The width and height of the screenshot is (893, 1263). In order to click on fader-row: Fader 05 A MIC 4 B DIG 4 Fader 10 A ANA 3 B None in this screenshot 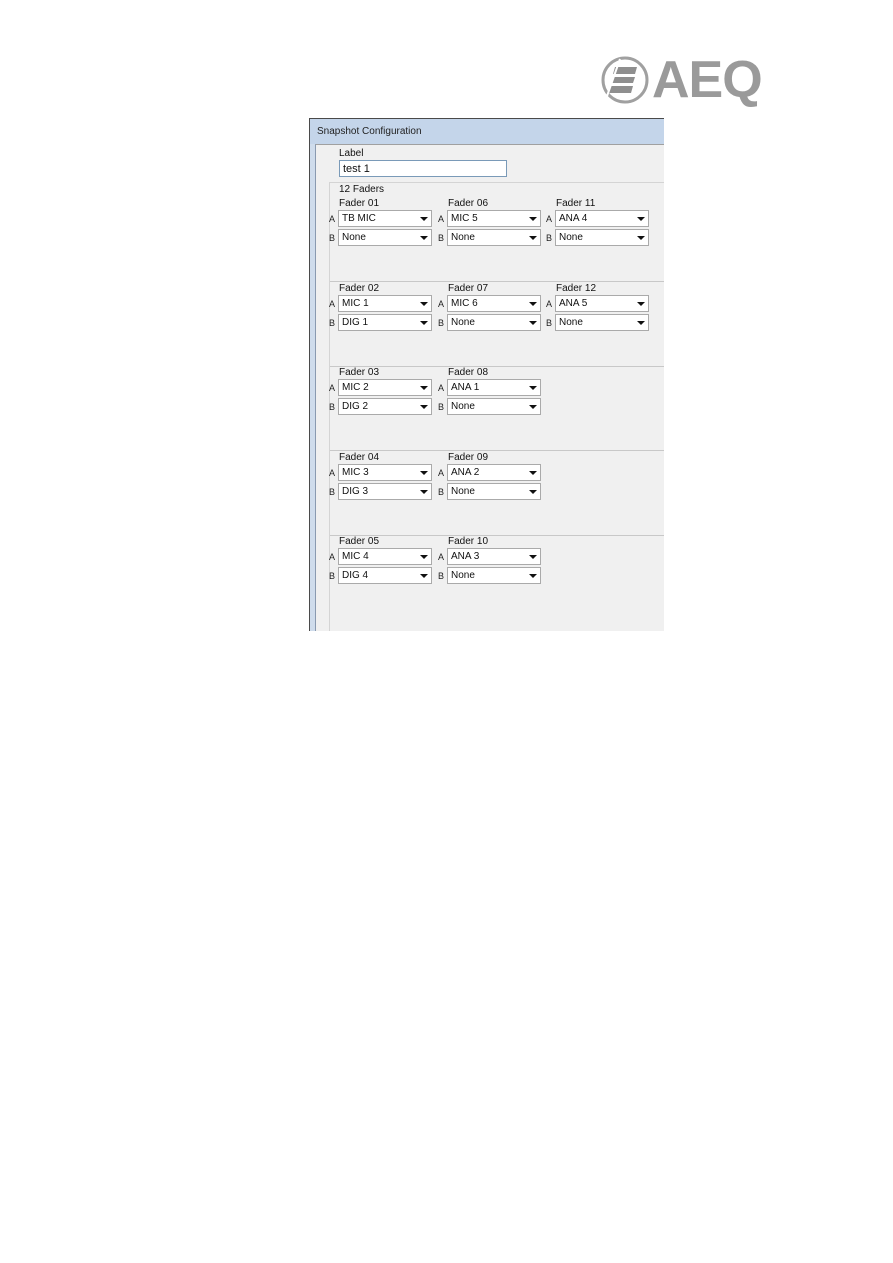, I will do `click(496, 578)`.